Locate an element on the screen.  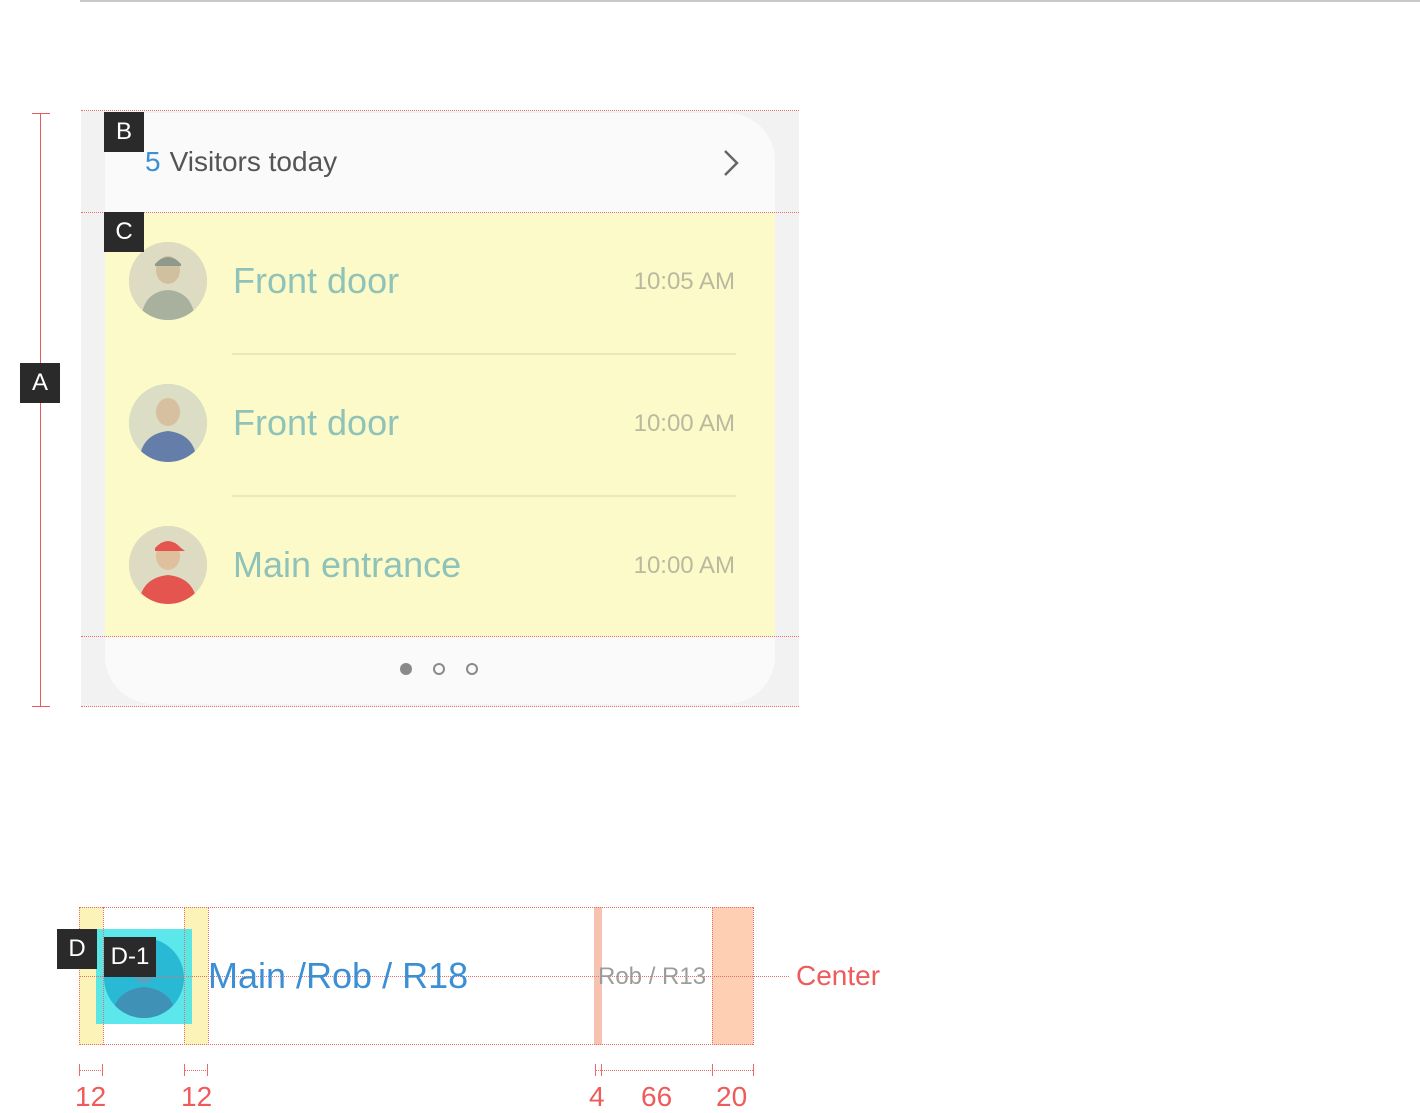
page-indicator is located at coordinates (444, 671).